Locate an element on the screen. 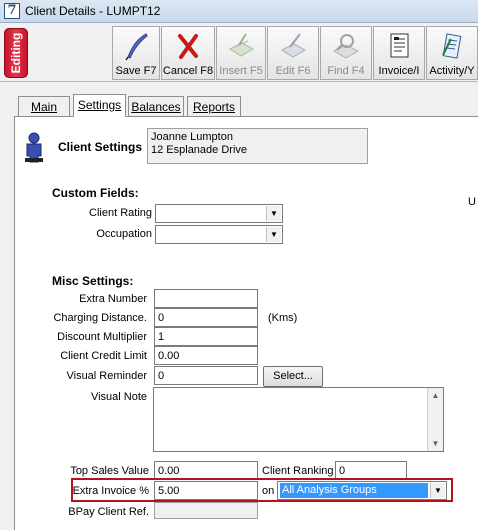 This screenshot has height=530, width=478. bpay-client-ref-field is located at coordinates (206, 510).